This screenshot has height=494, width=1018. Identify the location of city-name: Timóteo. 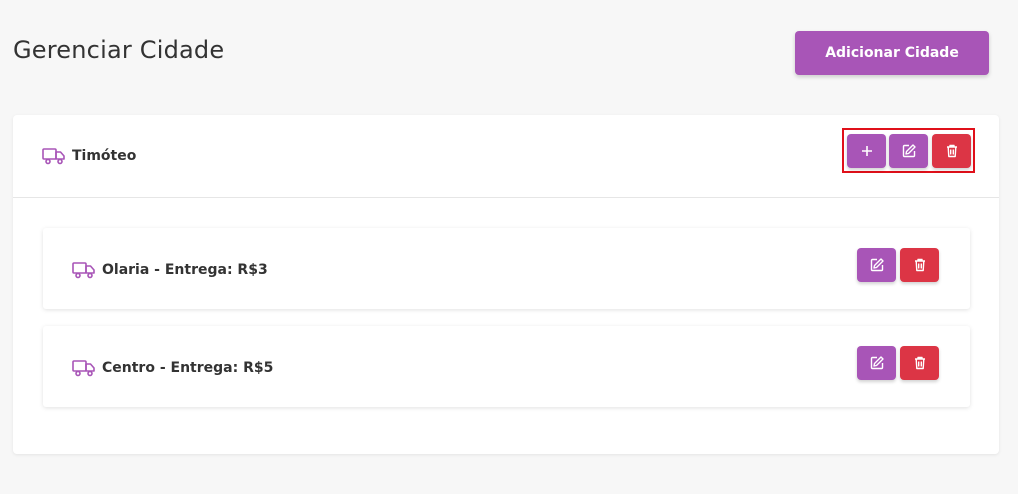
(104, 156).